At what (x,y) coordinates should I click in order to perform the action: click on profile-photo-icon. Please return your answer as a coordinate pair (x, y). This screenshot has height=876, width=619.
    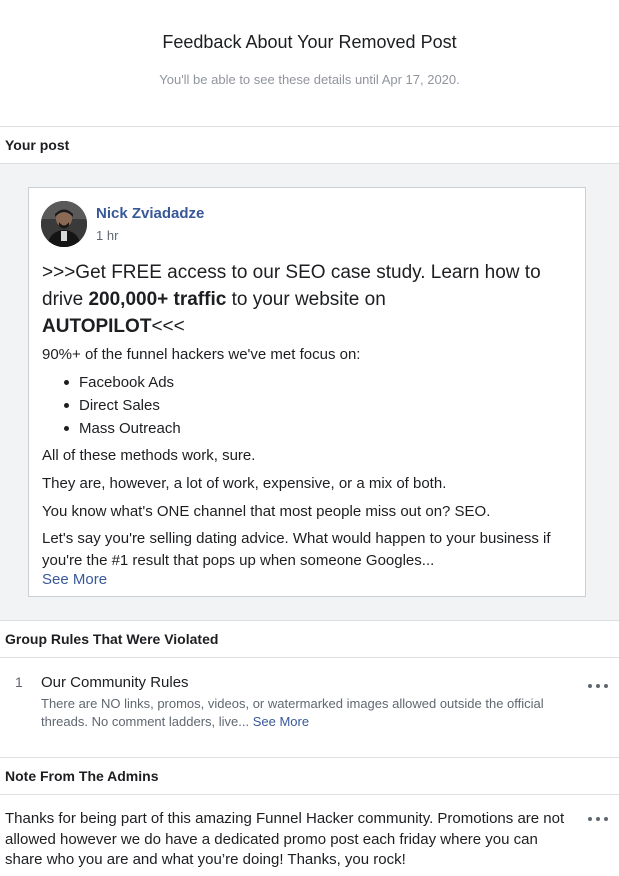
    Looking at the image, I should click on (64, 224).